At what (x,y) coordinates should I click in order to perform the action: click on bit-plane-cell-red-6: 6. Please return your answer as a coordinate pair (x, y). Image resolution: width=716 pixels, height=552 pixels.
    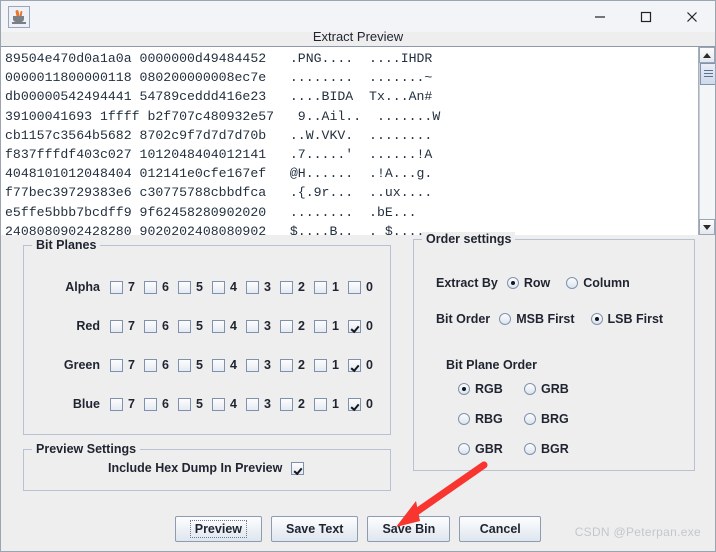
    Looking at the image, I should click on (161, 326).